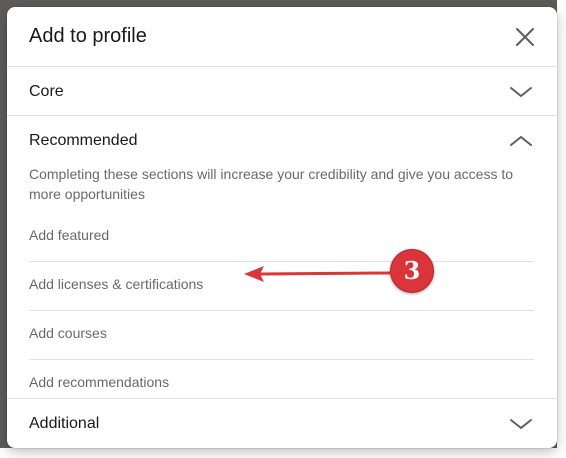 Image resolution: width=566 pixels, height=458 pixels. Describe the element at coordinates (116, 284) in the screenshot. I see `add-licenses-certifications-label: Add licenses & certifications` at that location.